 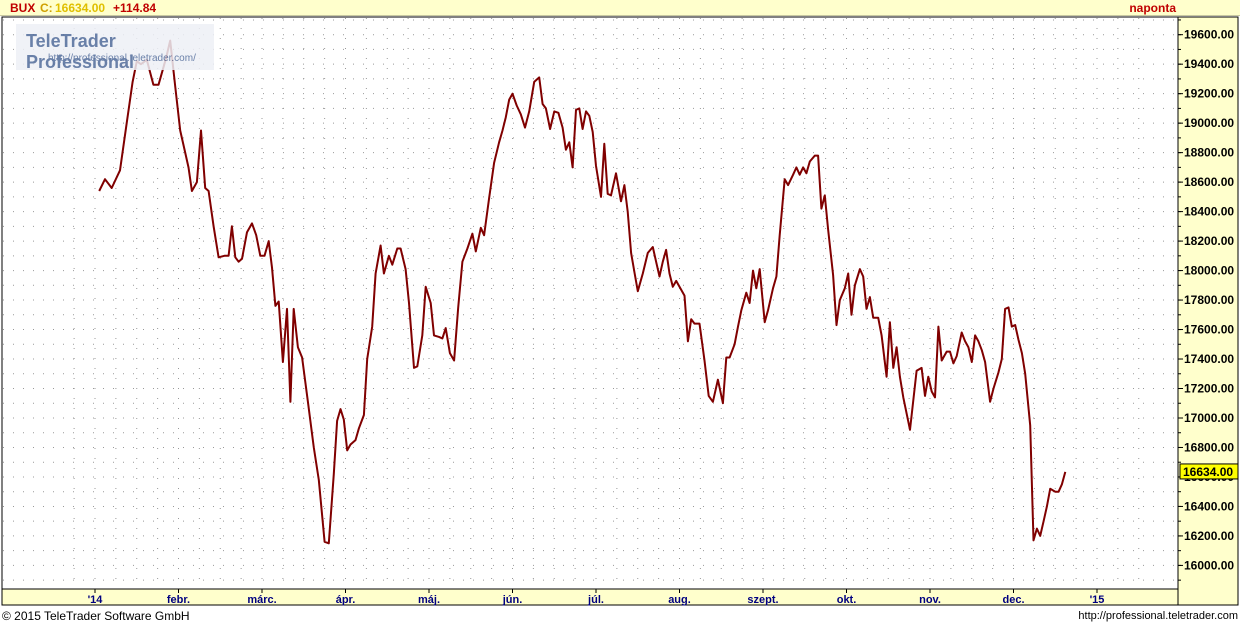 I want to click on y-tick-label: 19600.00, so click(x=1209, y=35).